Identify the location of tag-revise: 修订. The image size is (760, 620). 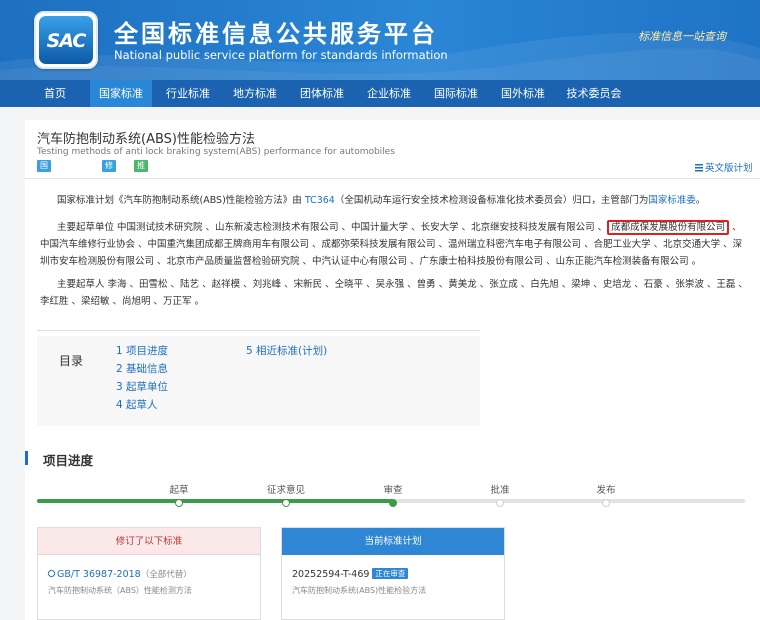
(109, 171).